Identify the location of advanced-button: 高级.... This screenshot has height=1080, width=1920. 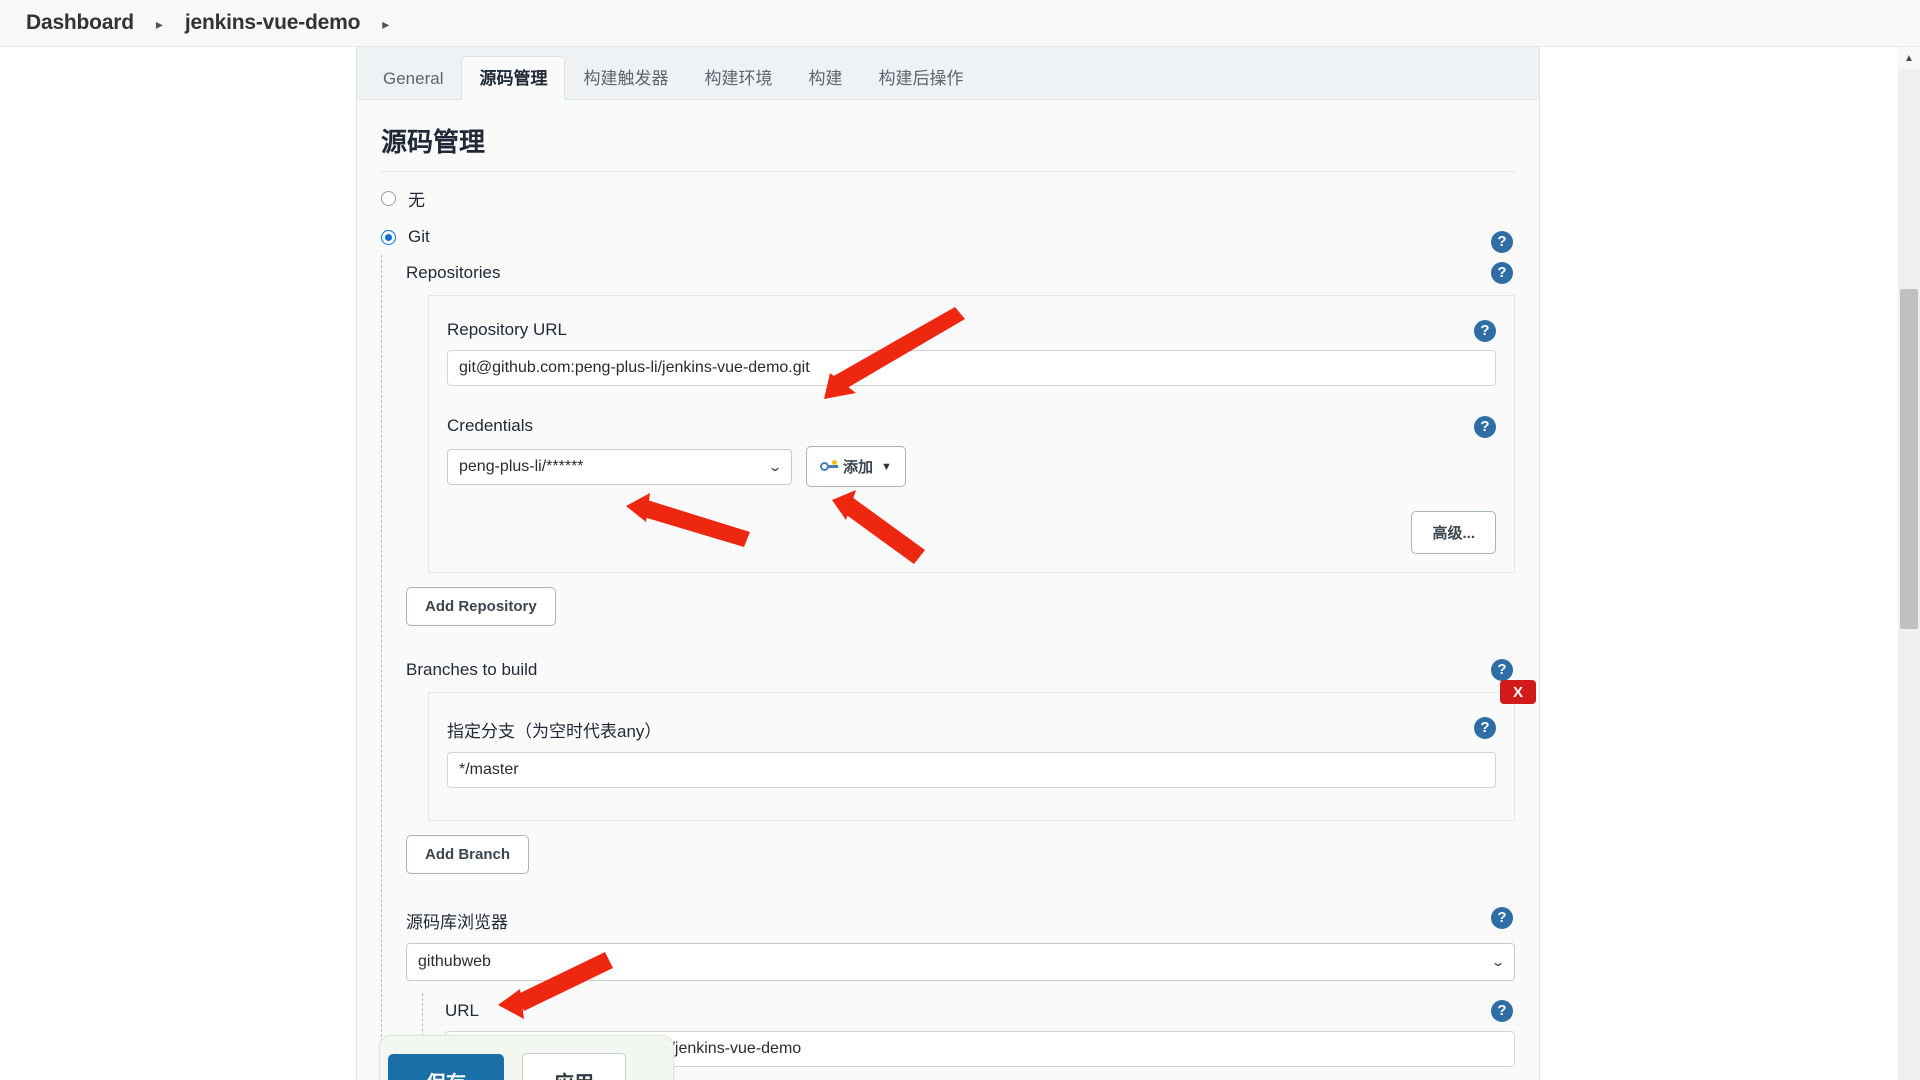
(1453, 532).